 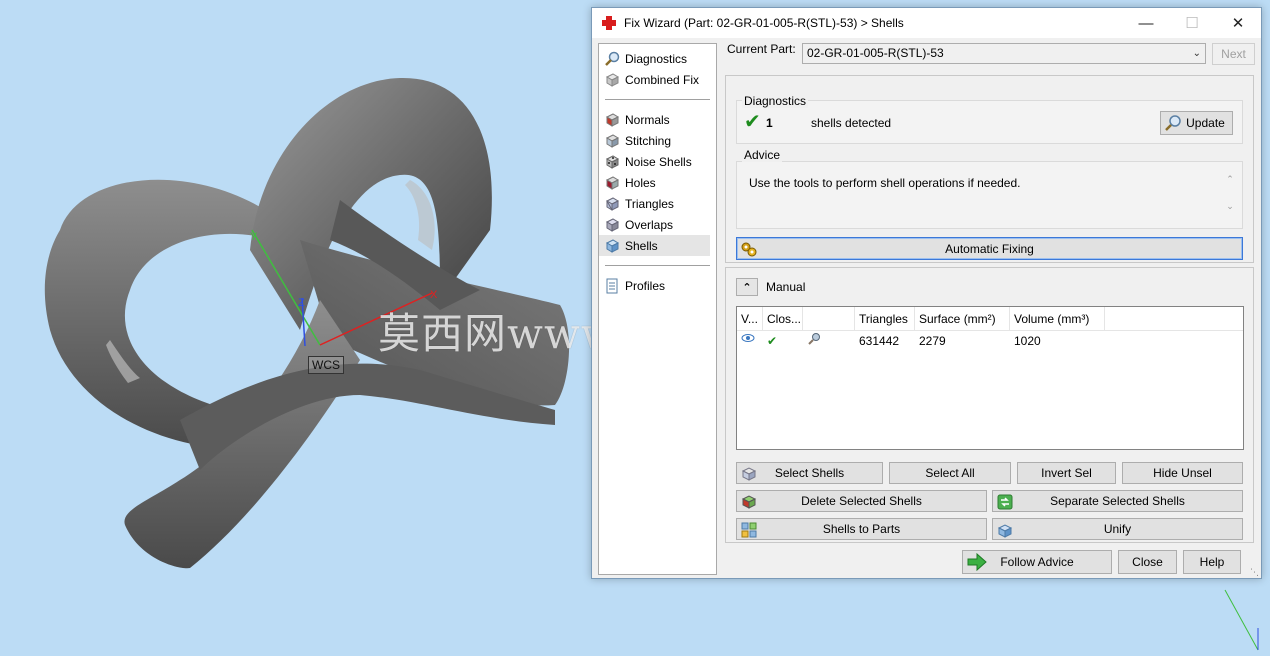 What do you see at coordinates (950, 473) in the screenshot?
I see `select-all-button: Select All` at bounding box center [950, 473].